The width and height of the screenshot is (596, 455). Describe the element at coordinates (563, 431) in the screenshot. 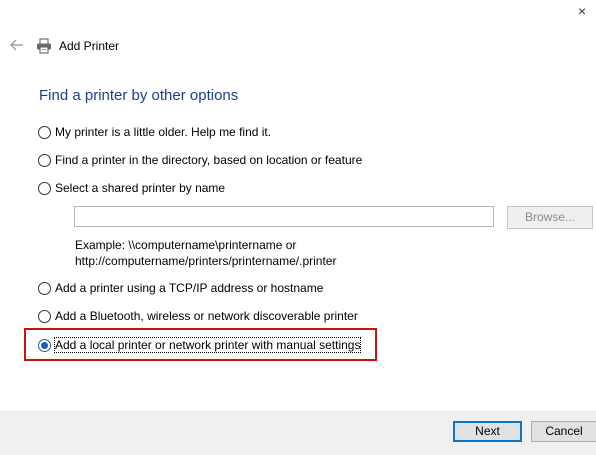

I see `cancel-button: Cancel` at that location.